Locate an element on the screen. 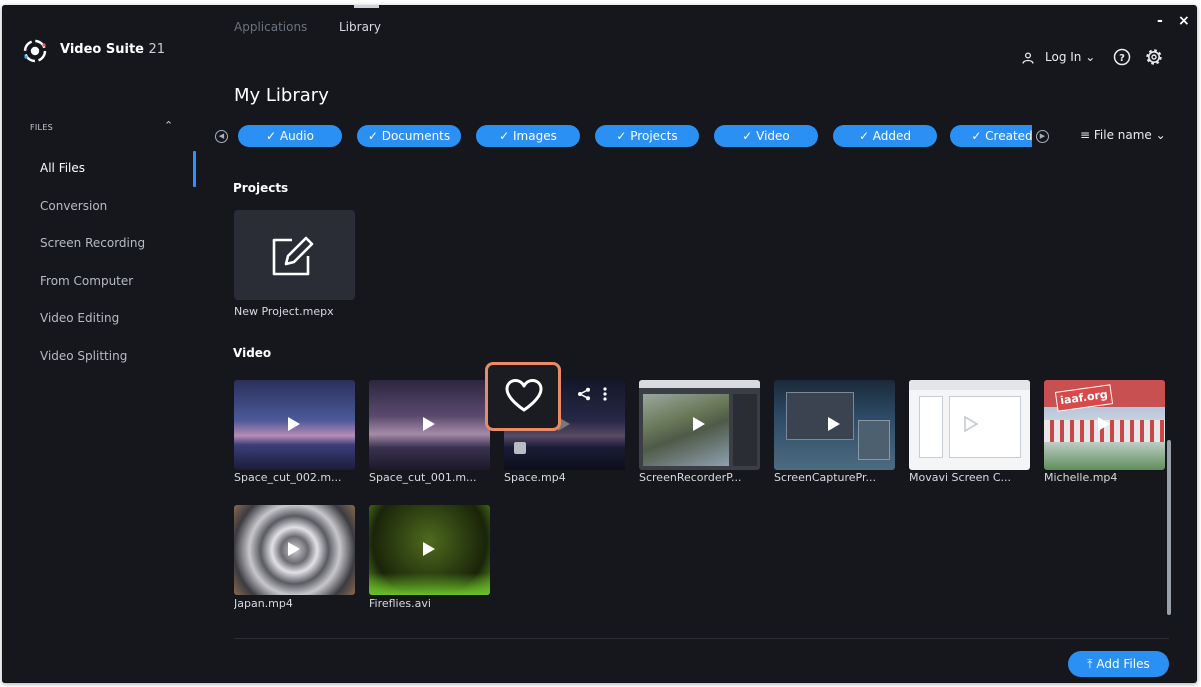 This screenshot has height=687, width=1201. video-tile-michelle: iaaf.org is located at coordinates (1104, 425).